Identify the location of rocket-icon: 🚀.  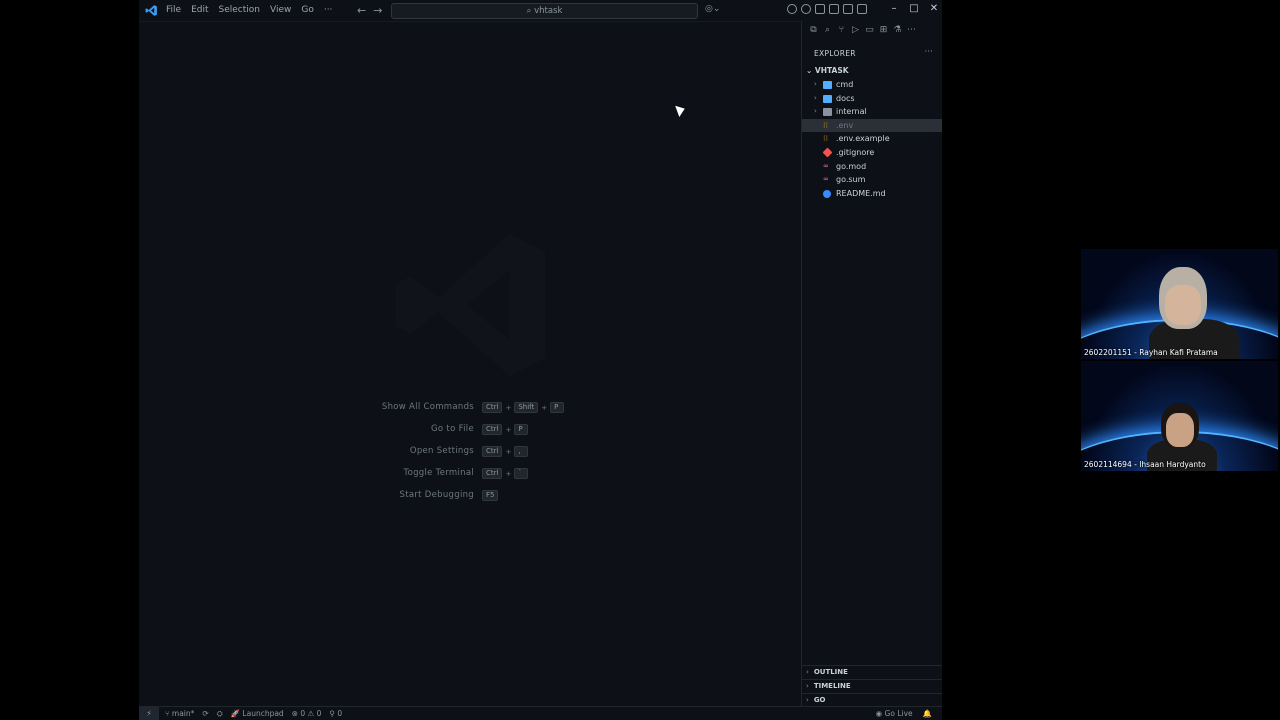
(236, 713).